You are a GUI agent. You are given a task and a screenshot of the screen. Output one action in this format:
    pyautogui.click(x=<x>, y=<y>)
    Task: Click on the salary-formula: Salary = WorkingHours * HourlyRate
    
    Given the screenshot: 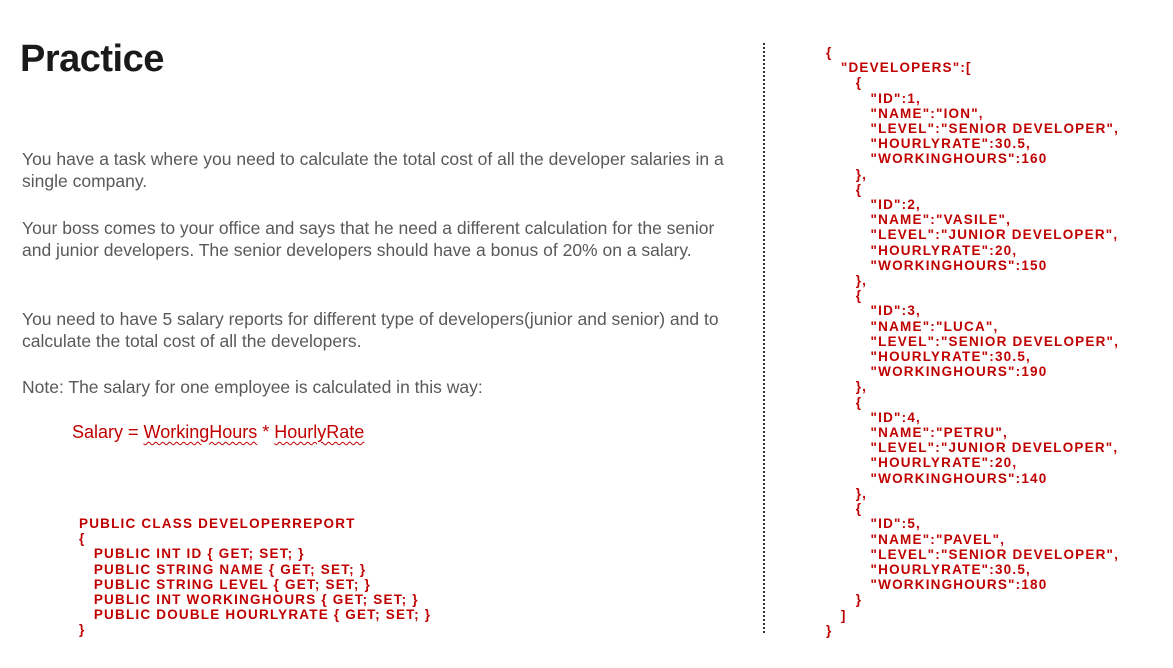 What is the action you would take?
    pyautogui.click(x=218, y=432)
    